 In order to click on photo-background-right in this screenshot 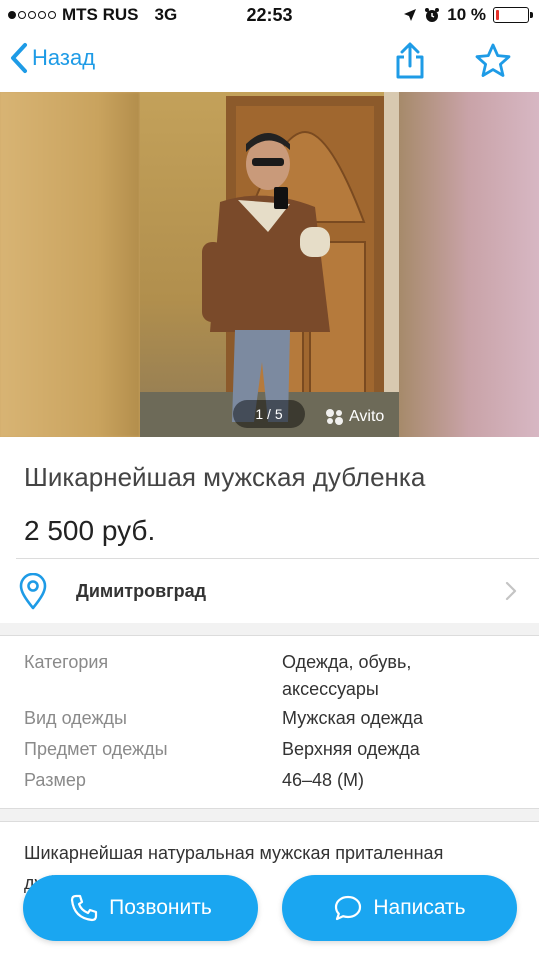, I will do `click(469, 264)`.